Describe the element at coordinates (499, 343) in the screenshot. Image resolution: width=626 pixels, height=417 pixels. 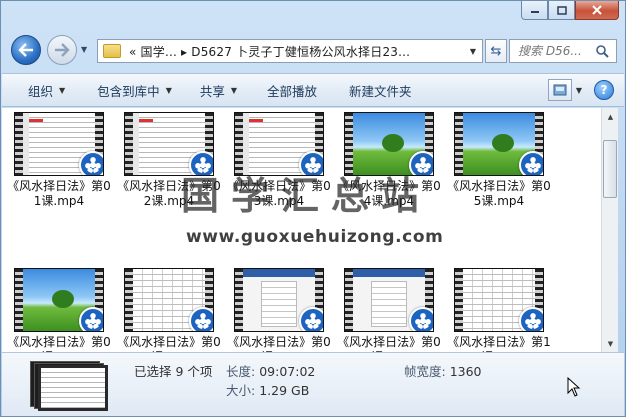
I see `file-name: 《风水择日法》第10课.mp4` at that location.